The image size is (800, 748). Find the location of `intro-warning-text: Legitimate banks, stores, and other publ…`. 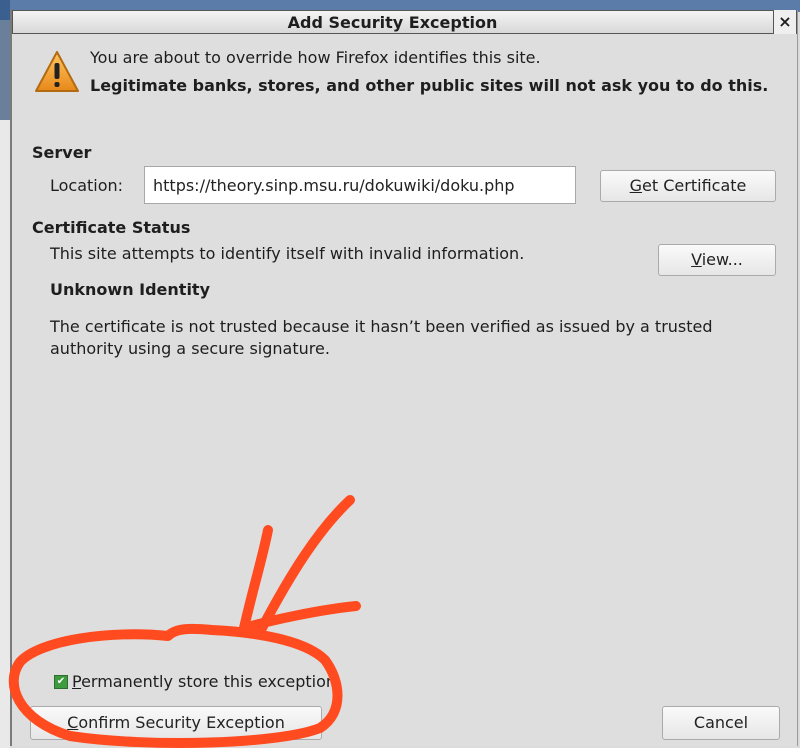

intro-warning-text: Legitimate banks, stores, and other publ… is located at coordinates (429, 85).